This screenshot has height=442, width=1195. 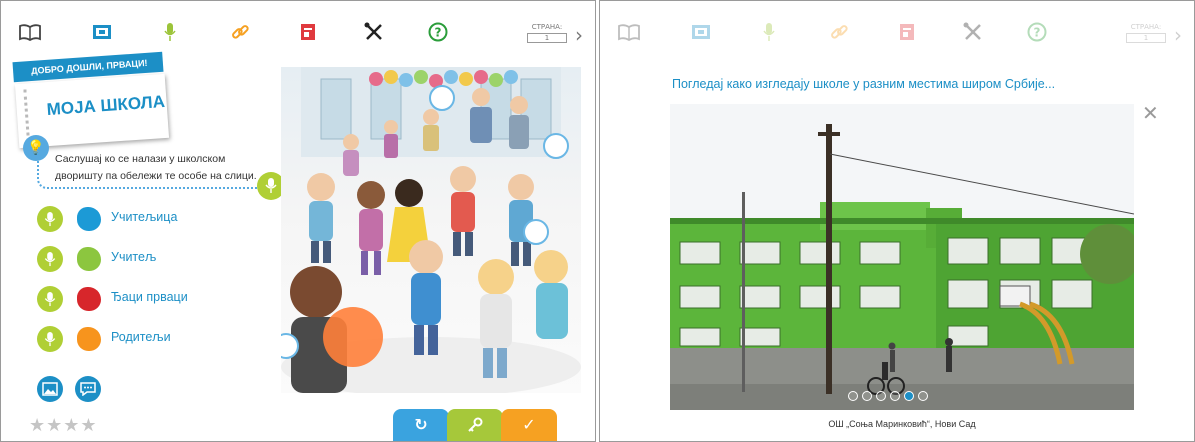 I want to click on legend-item-teacher-male: Учитељ, so click(x=137, y=259).